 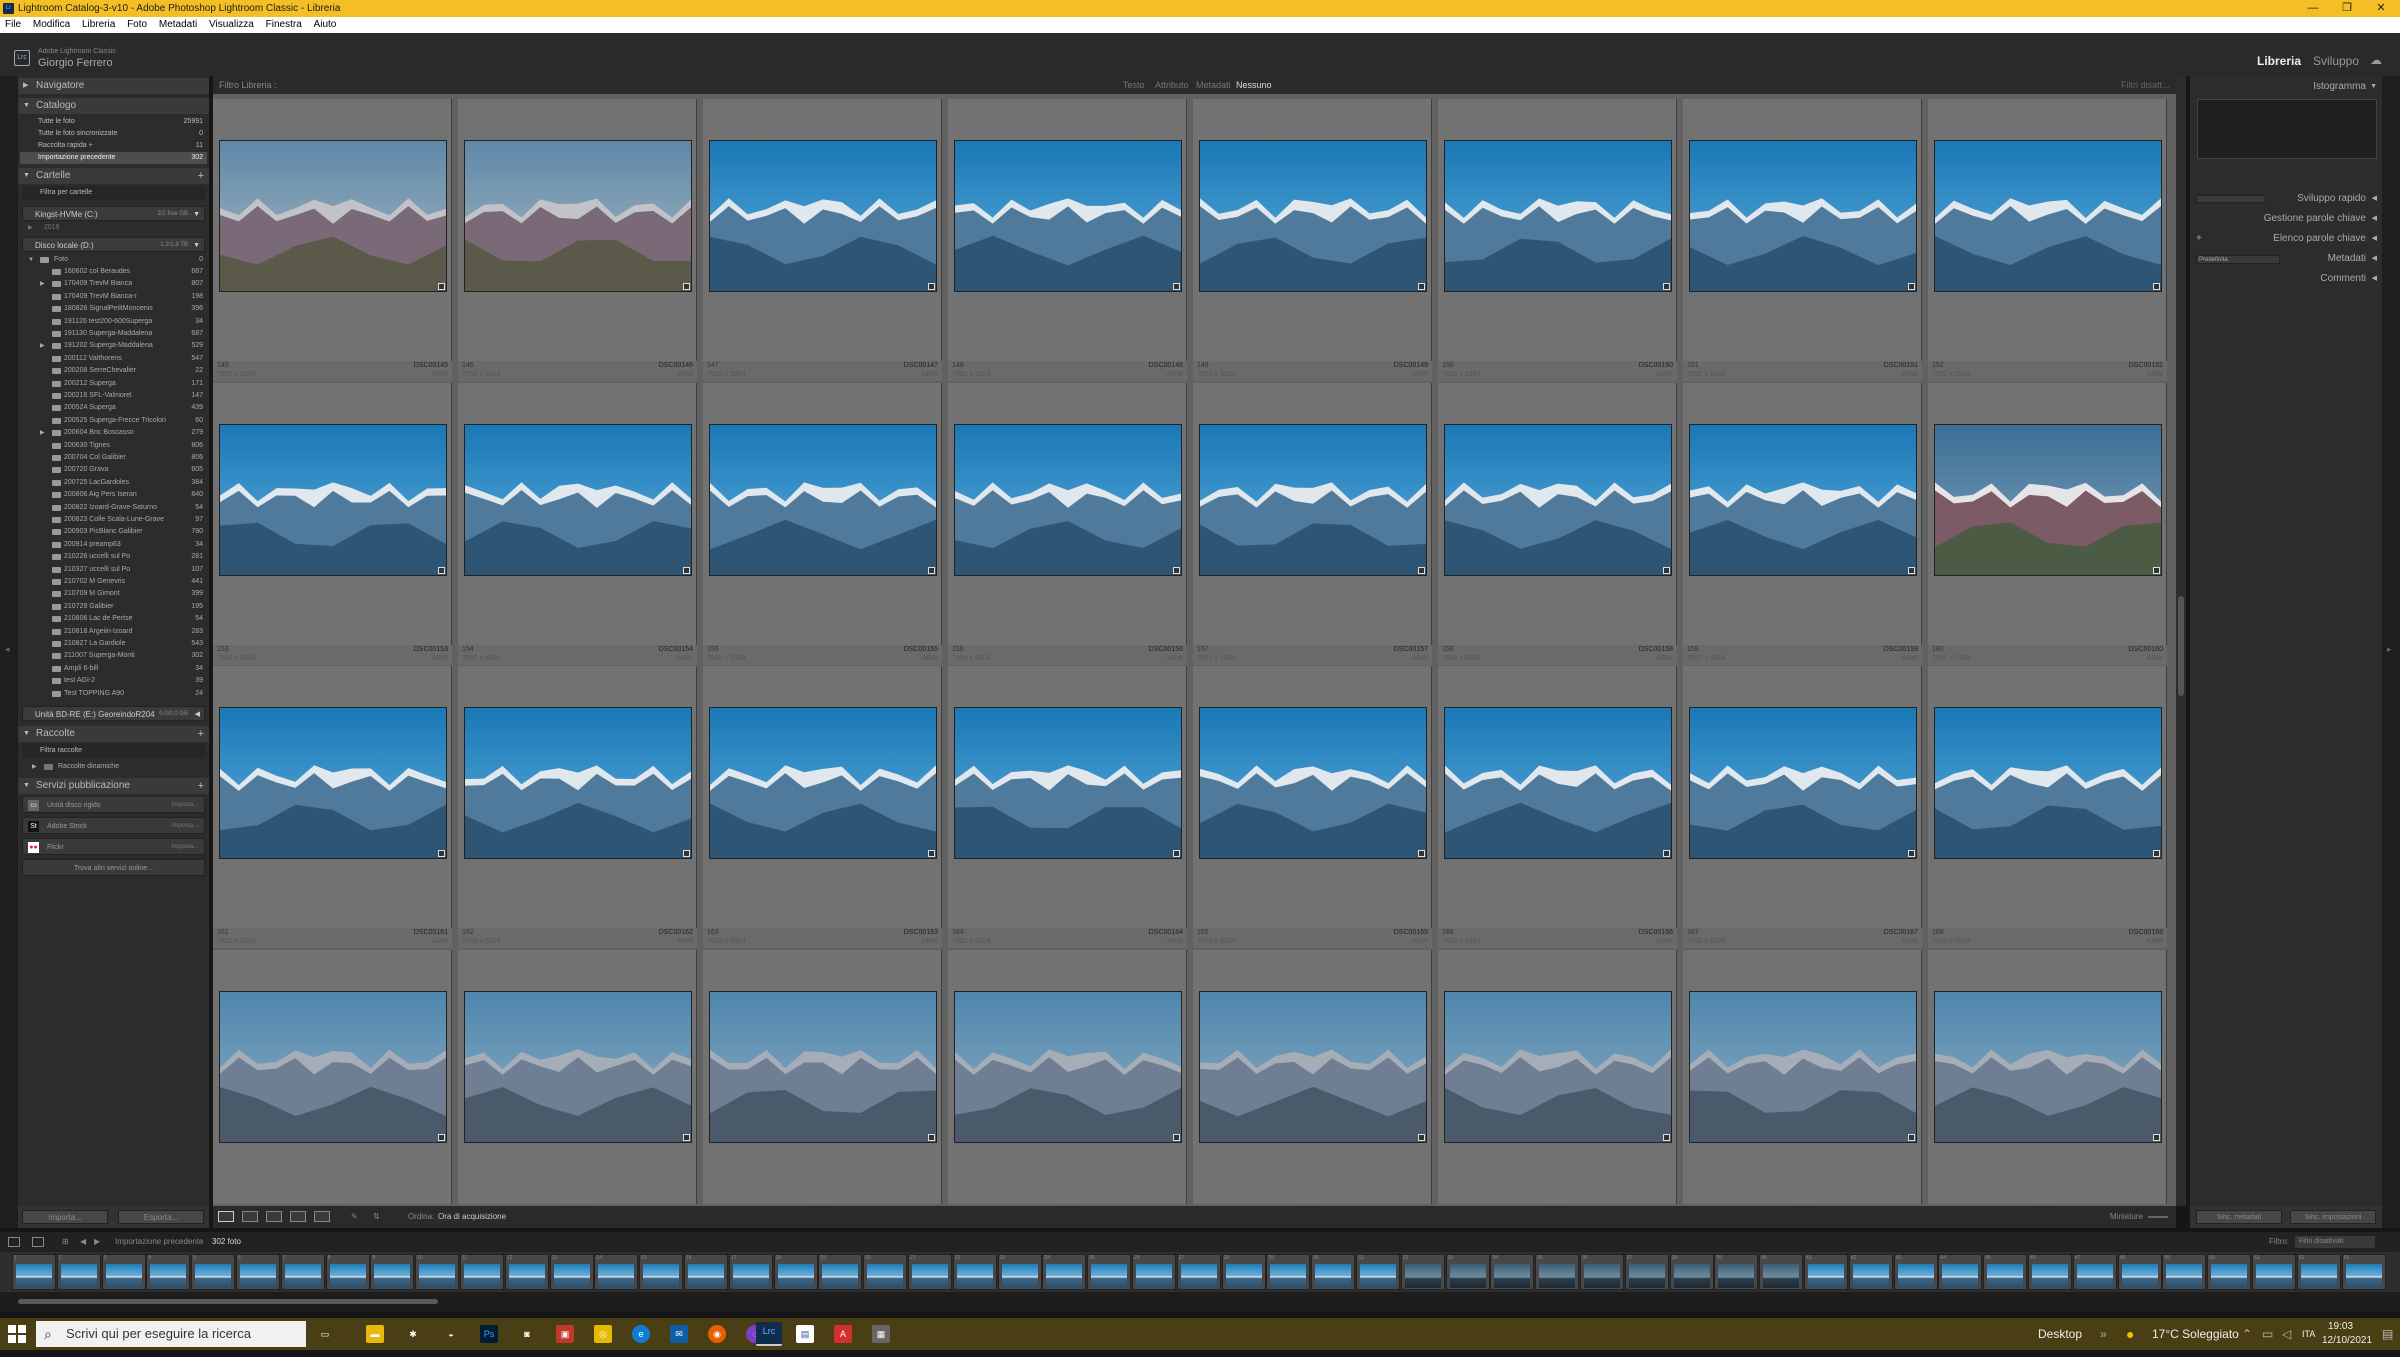 I want to click on filmstrip-thumbnail: 21, so click(x=930, y=1272).